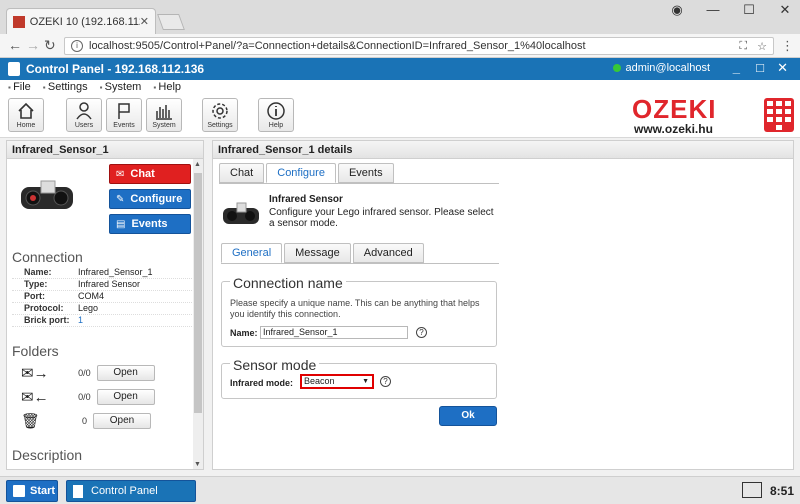  Describe the element at coordinates (84, 421) in the screenshot. I see `deleted-count: 0` at that location.